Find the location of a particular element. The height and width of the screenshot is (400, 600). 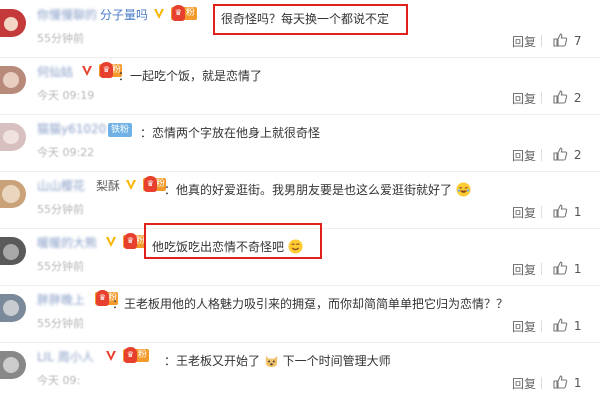

laugh-emoji-icon is located at coordinates (463, 189).